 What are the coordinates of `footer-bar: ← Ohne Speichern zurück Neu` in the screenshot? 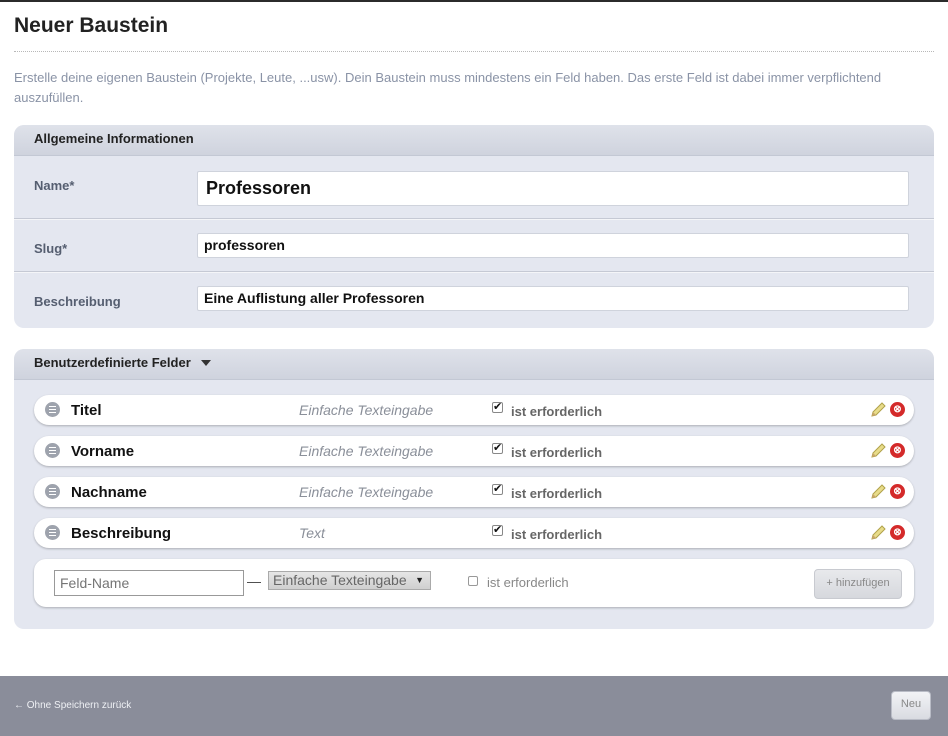 It's located at (474, 706).